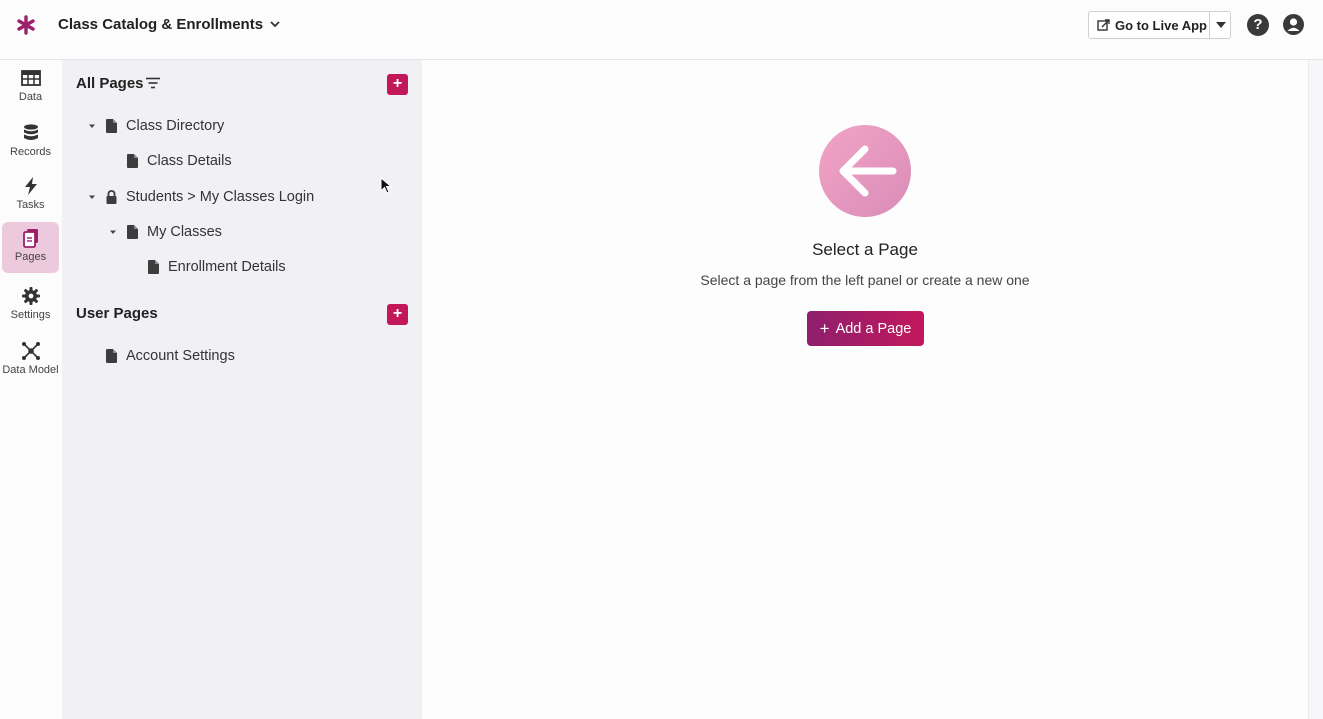 This screenshot has width=1323, height=719. Describe the element at coordinates (180, 356) in the screenshot. I see `tree-label: Account Settings` at that location.